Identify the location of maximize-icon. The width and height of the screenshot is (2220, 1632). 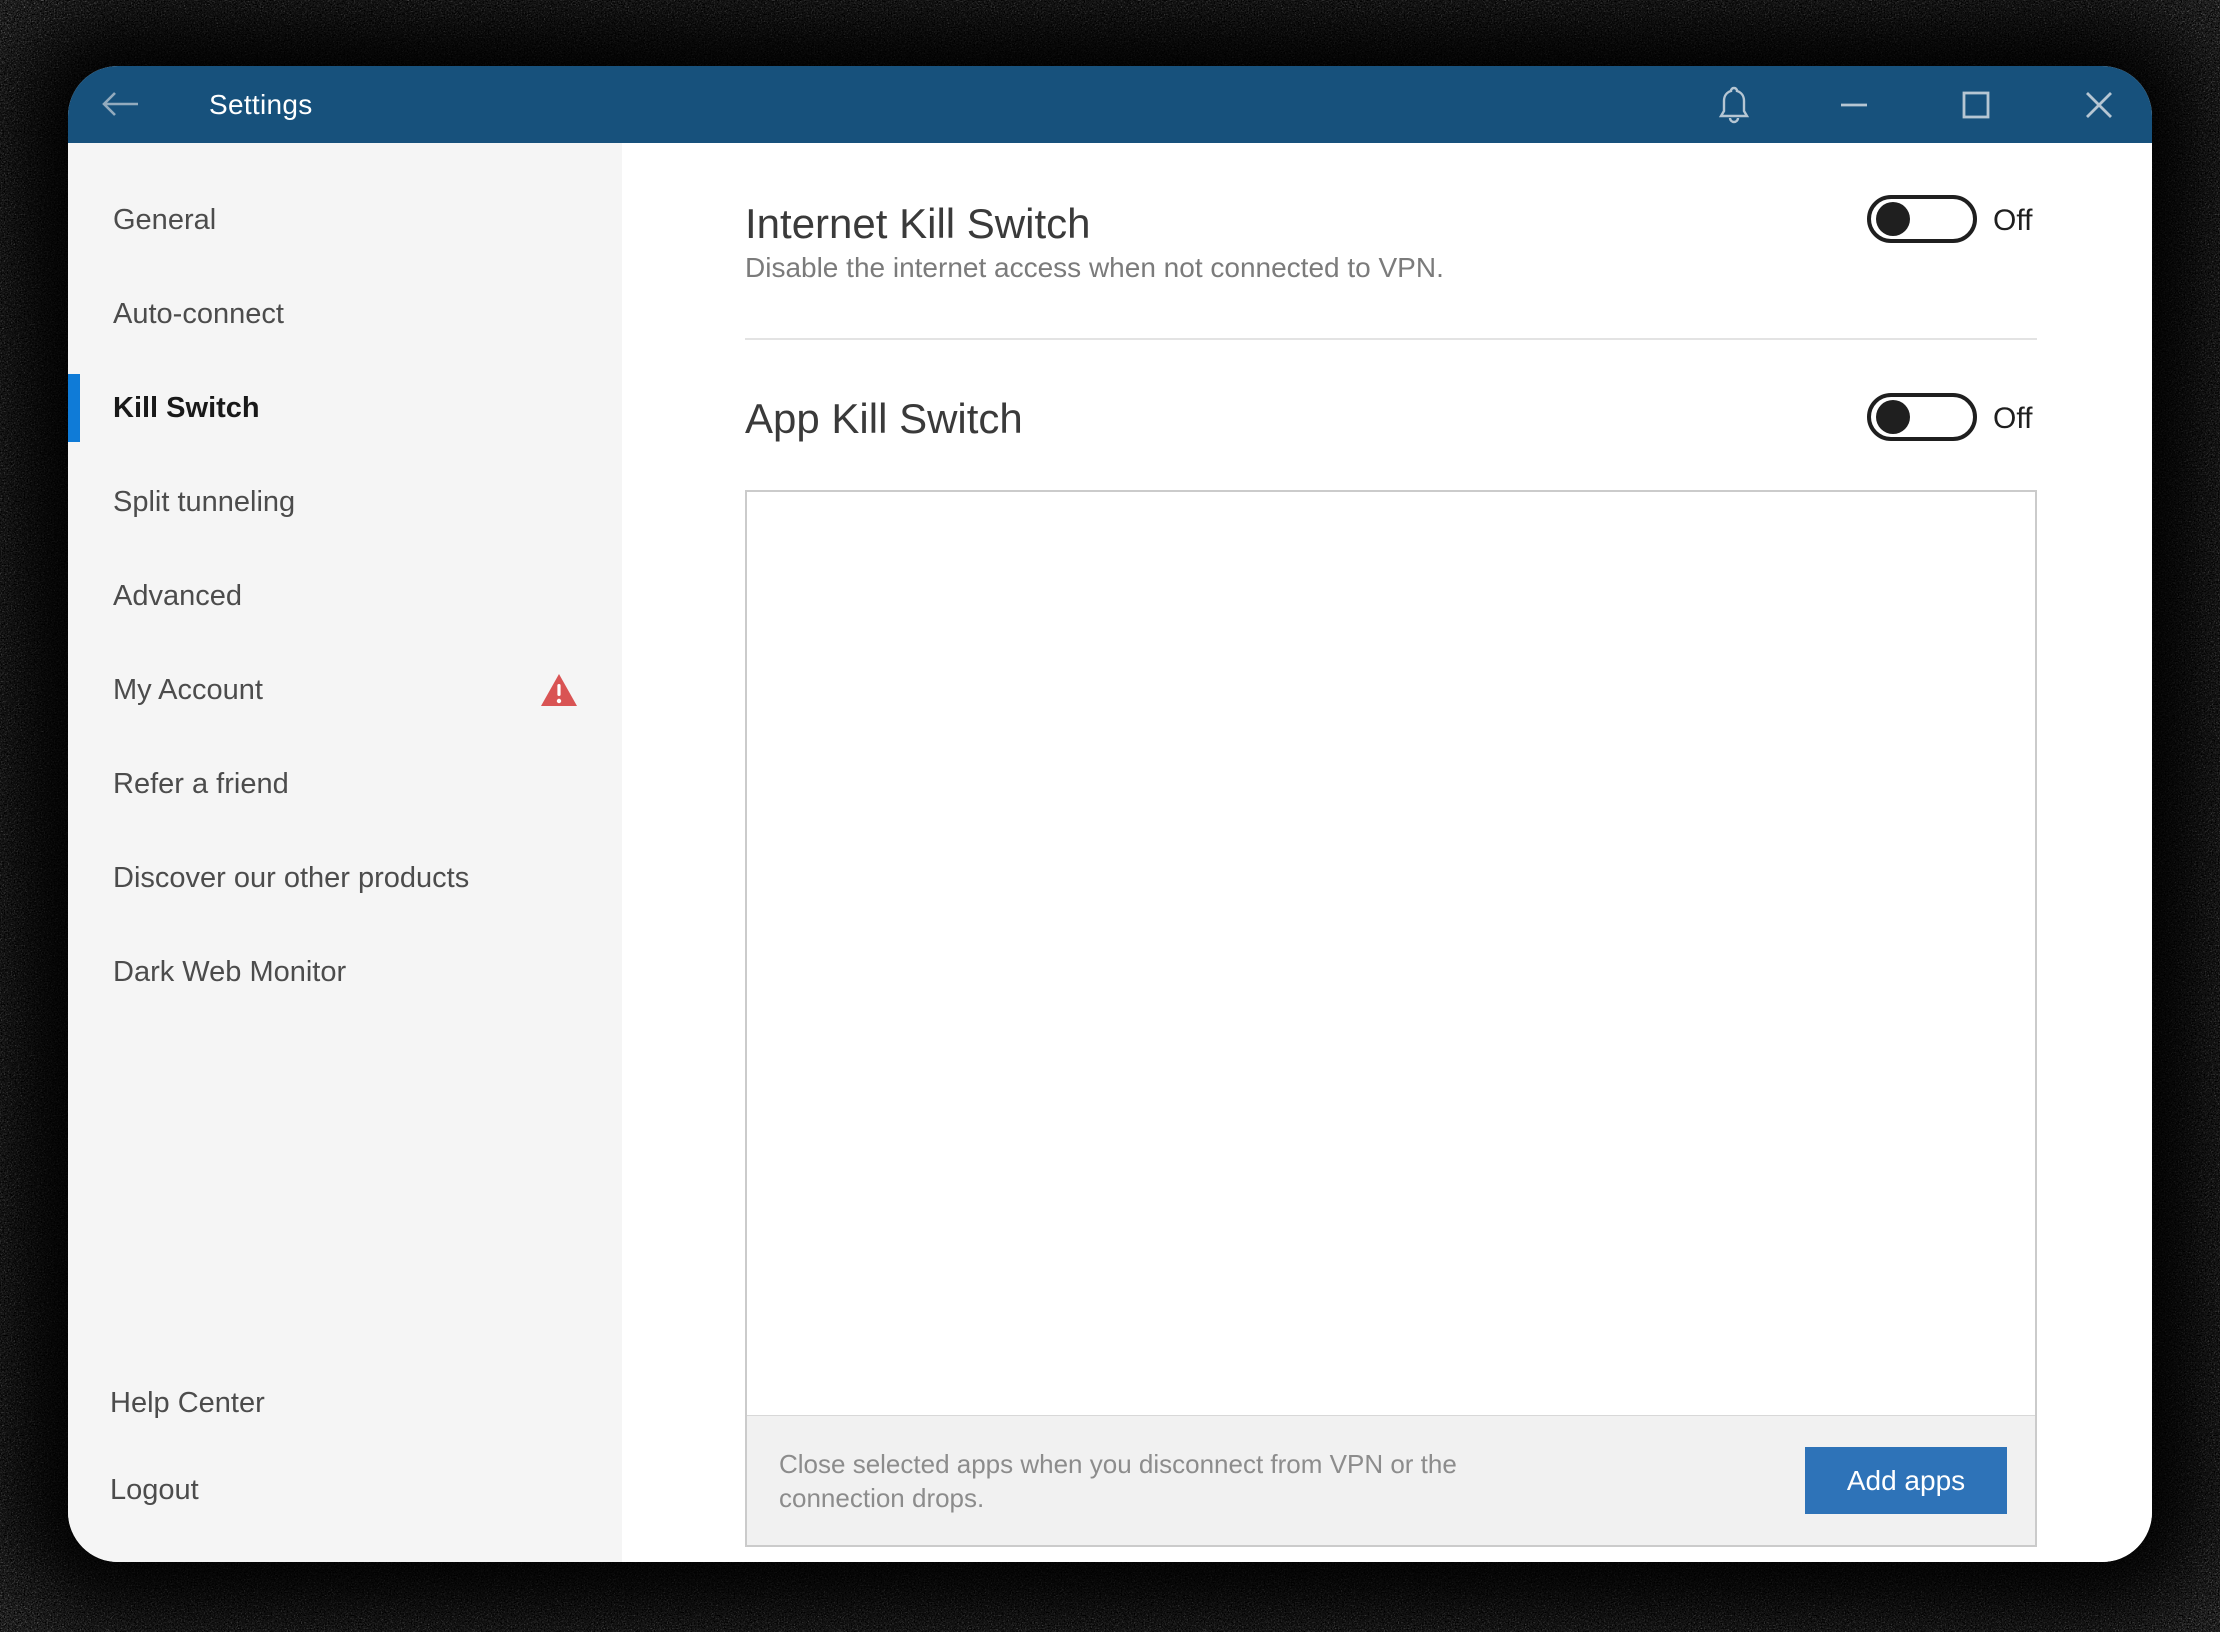
(1976, 104).